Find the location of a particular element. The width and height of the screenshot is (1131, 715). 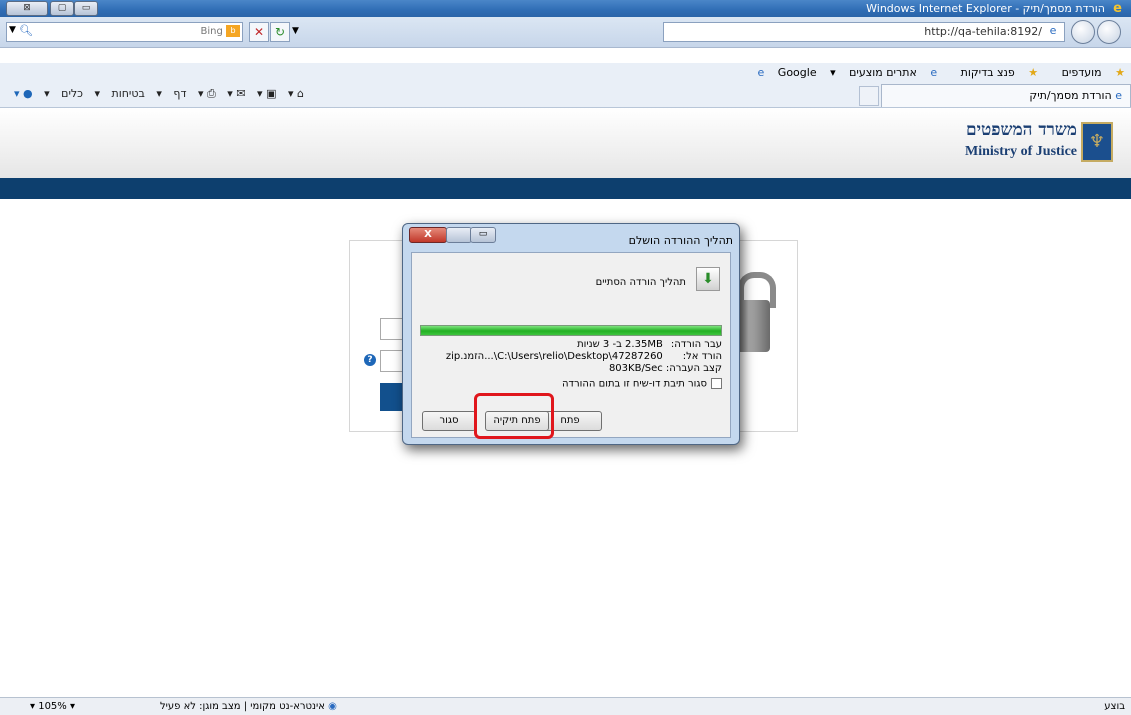

help-icon: ● ▾ is located at coordinates (23, 93).